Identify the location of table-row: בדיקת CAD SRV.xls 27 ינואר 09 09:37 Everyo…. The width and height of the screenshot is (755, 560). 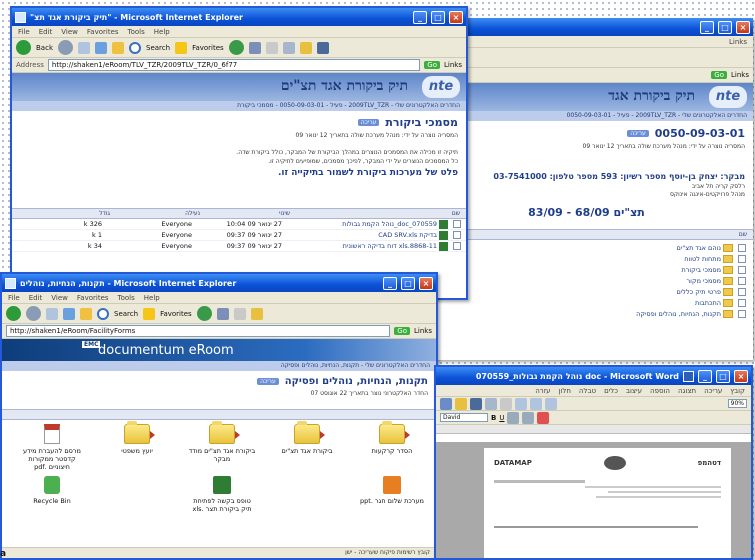
(239, 235).